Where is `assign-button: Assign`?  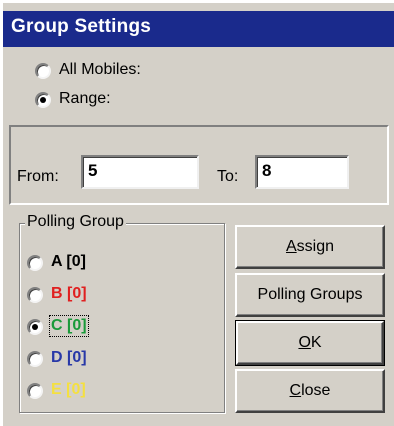
assign-button: Assign is located at coordinates (310, 247).